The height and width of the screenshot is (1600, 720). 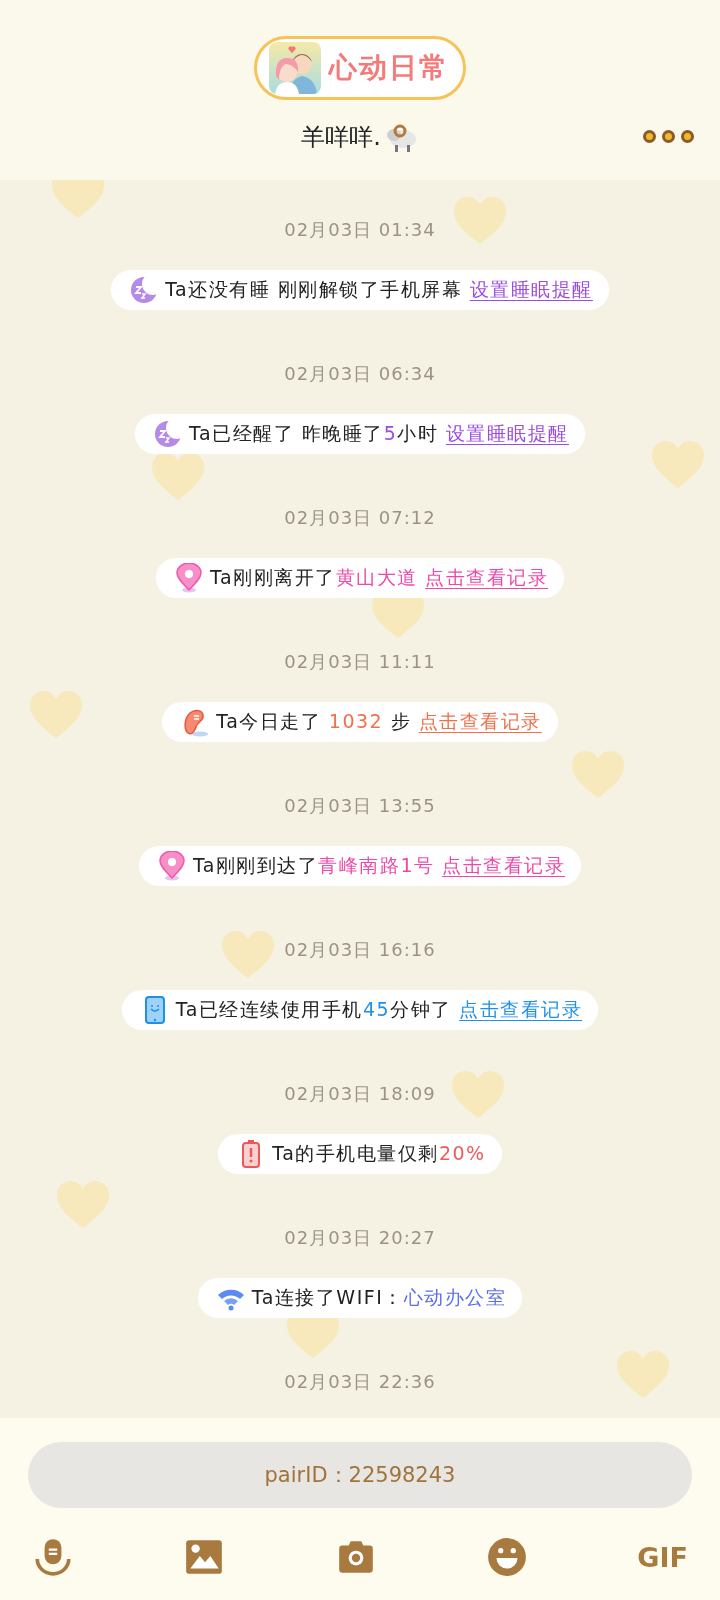 I want to click on event-message: Ta还没有睡 刚刚解锁了手机屏幕 设置睡眠提醒, so click(x=379, y=289).